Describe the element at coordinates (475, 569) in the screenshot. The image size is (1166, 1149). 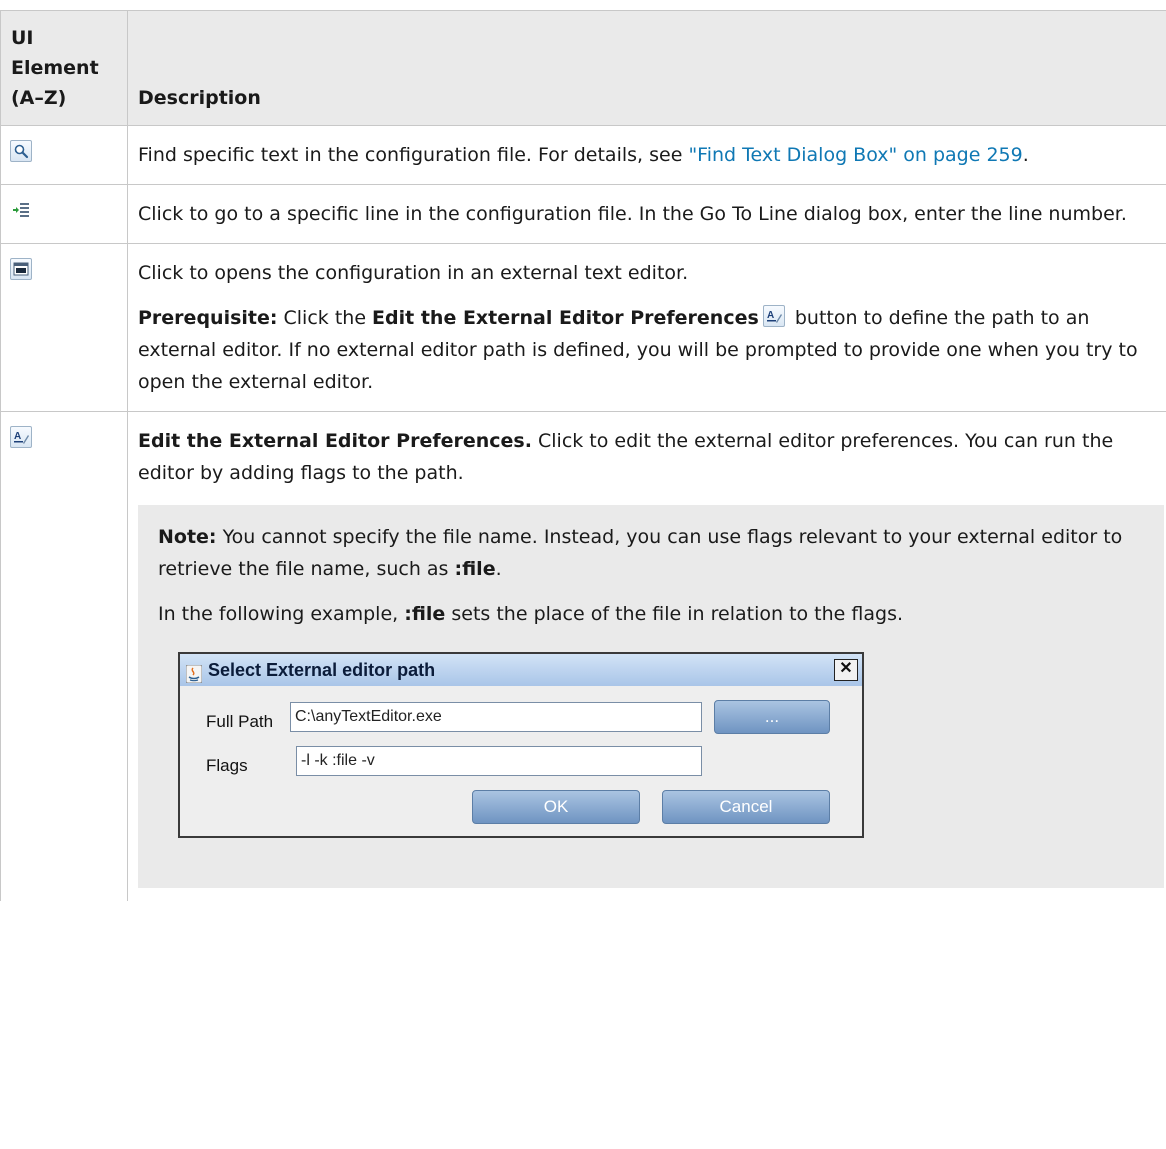
I see `note-code-1: :file` at that location.